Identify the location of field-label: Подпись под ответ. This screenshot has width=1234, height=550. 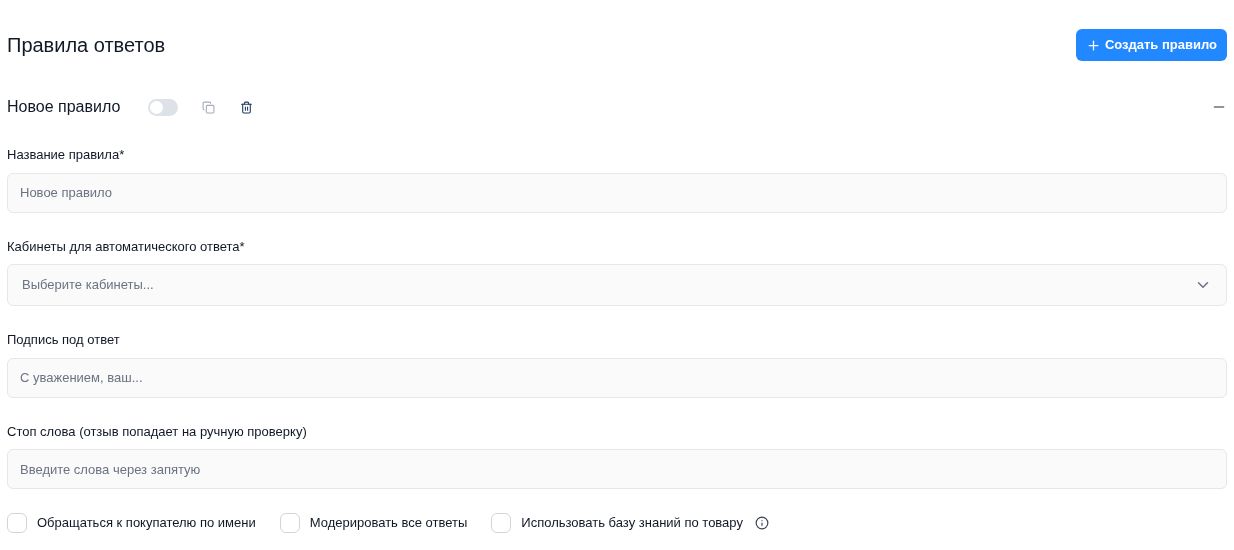
(64, 340).